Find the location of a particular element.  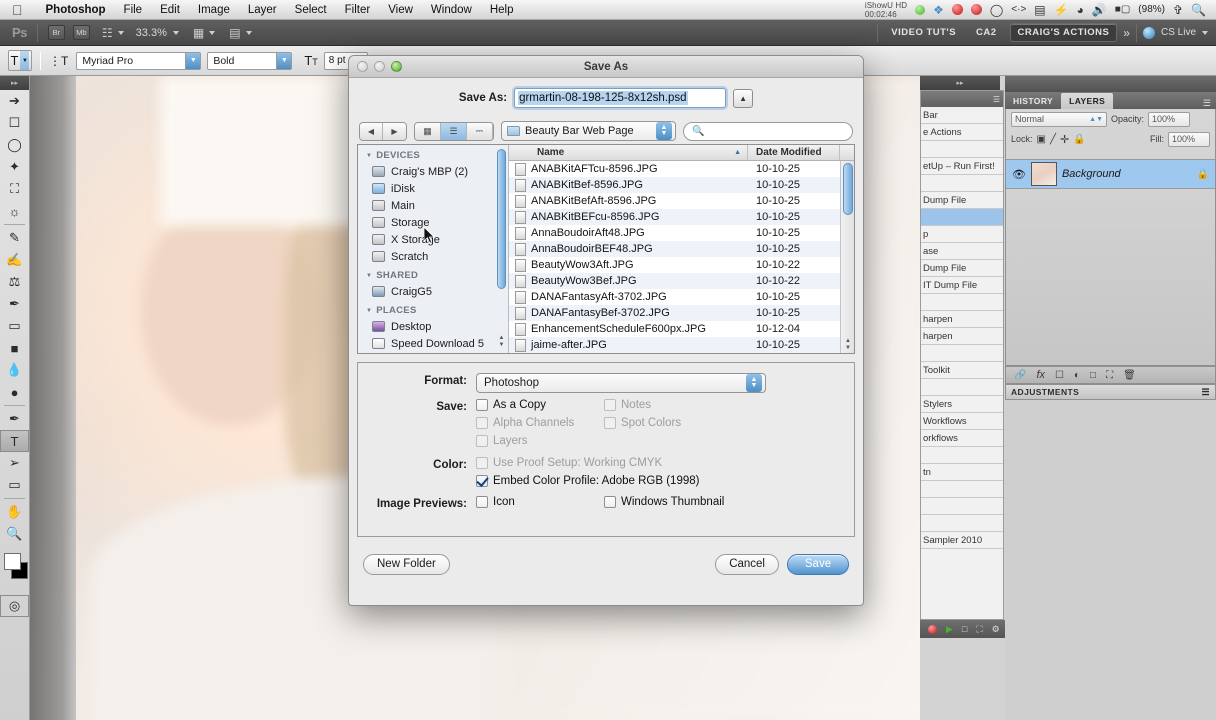

checkbox-icon-preview: Icon is located at coordinates (540, 502).